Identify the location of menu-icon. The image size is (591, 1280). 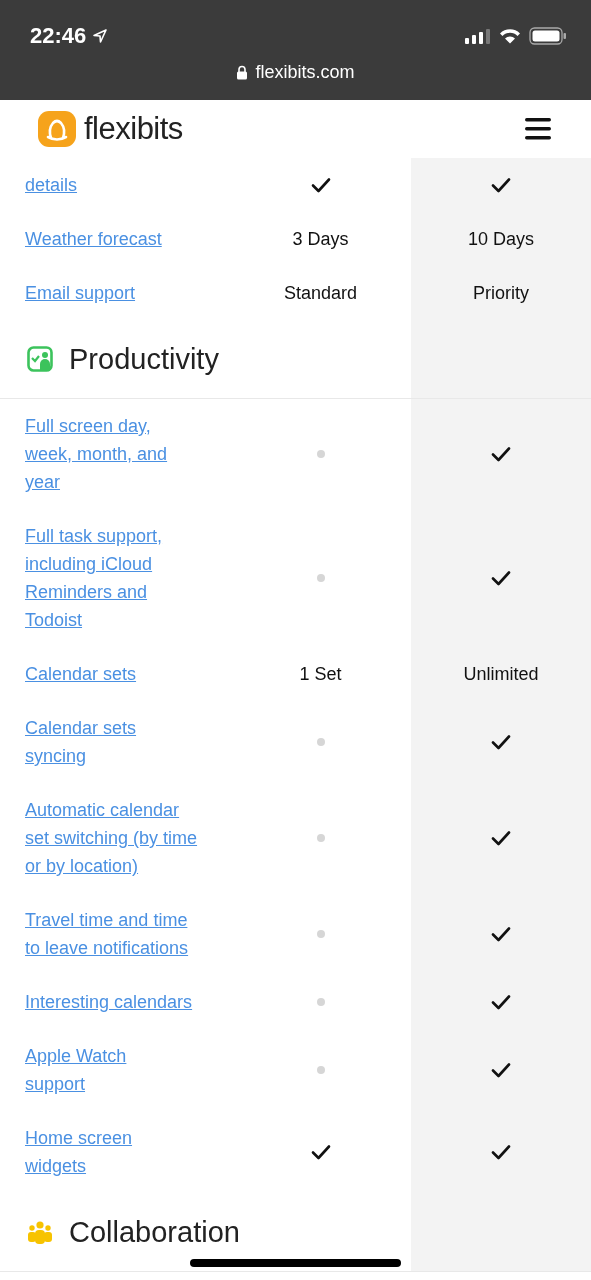
(538, 129).